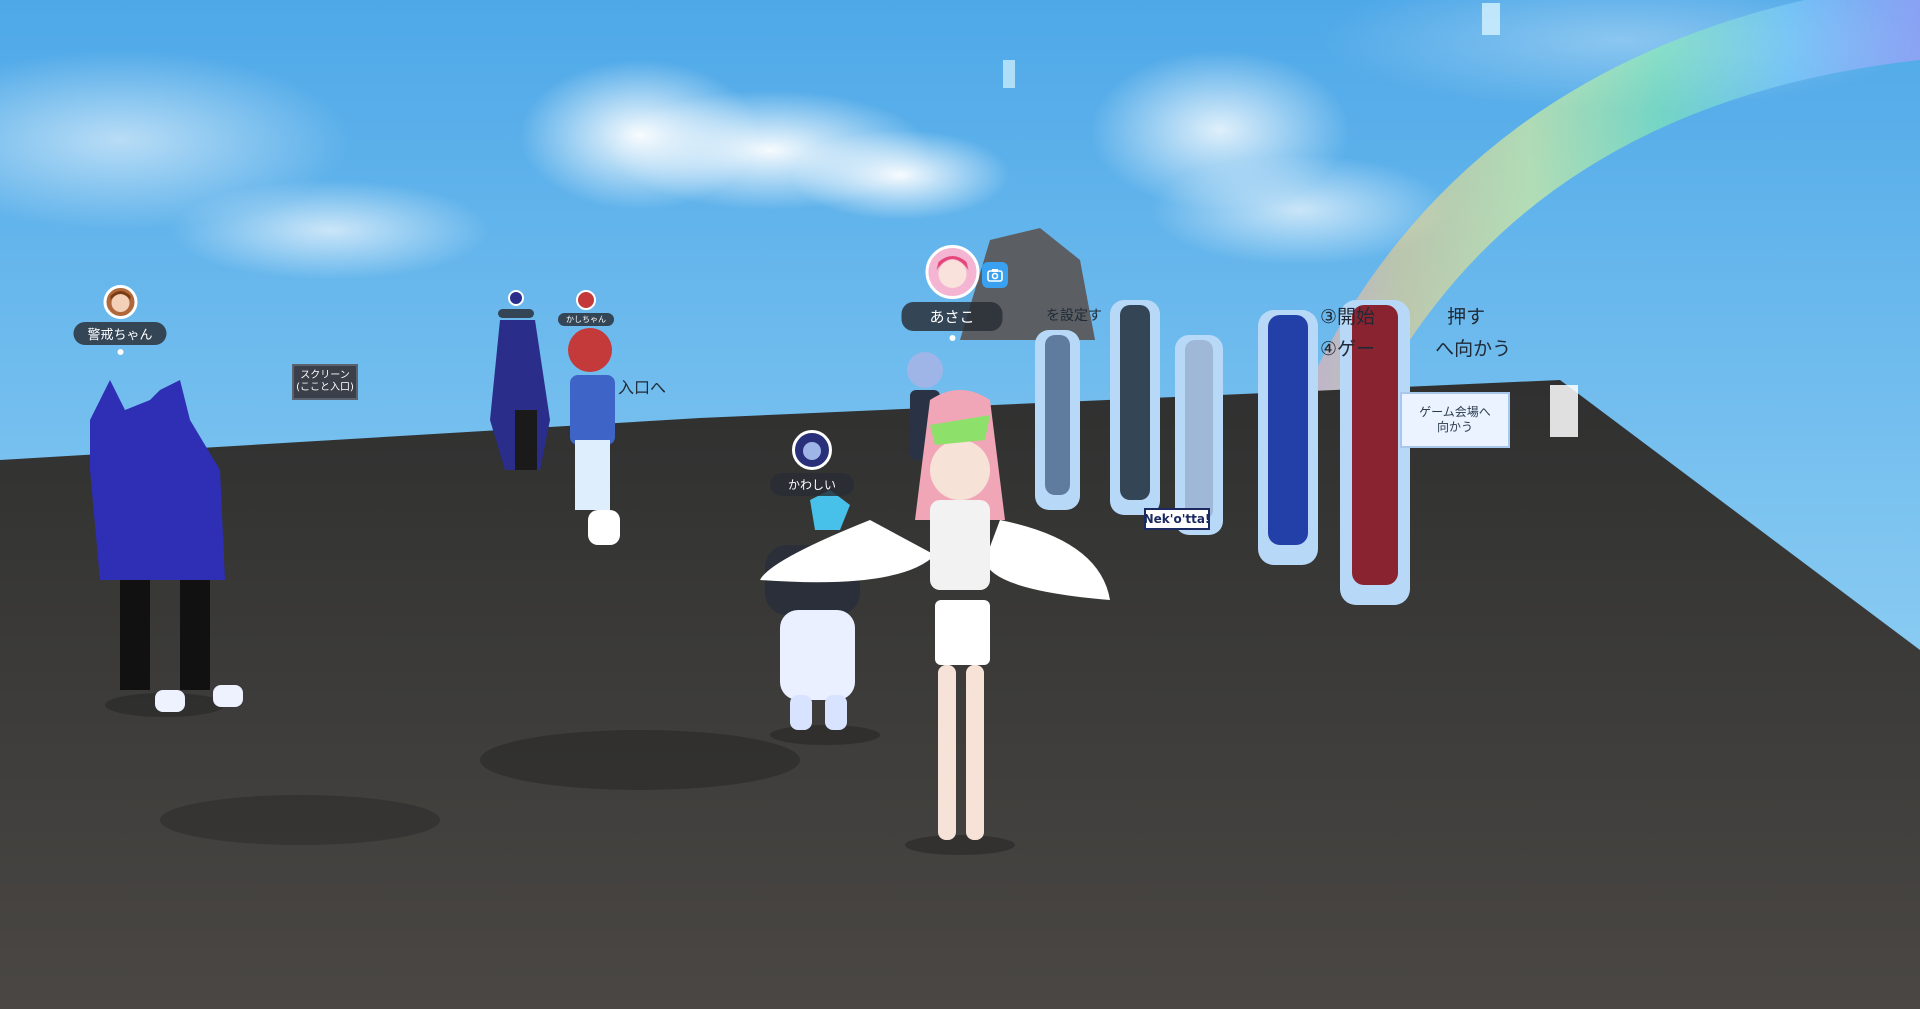 The height and width of the screenshot is (1009, 1920). What do you see at coordinates (1454, 427) in the screenshot?
I see `game-venue-line2: 向かう` at bounding box center [1454, 427].